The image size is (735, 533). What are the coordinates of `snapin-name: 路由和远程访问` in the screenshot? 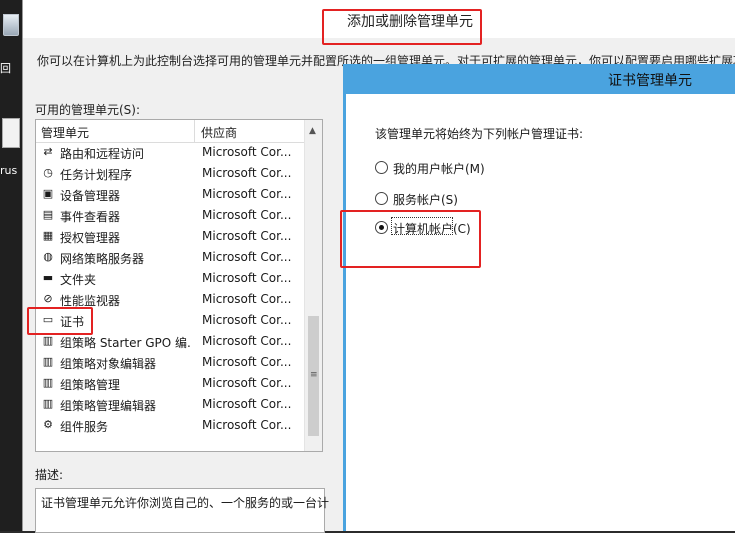 It's located at (102, 154).